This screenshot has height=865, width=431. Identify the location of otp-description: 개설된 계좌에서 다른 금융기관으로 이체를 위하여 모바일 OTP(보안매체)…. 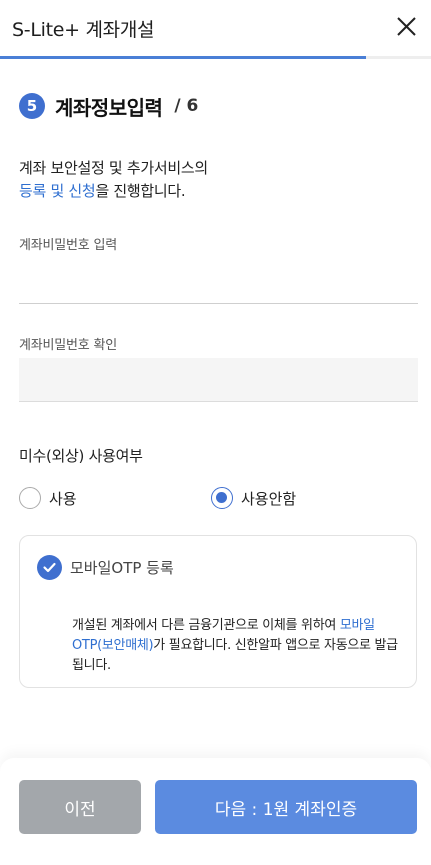
(235, 646).